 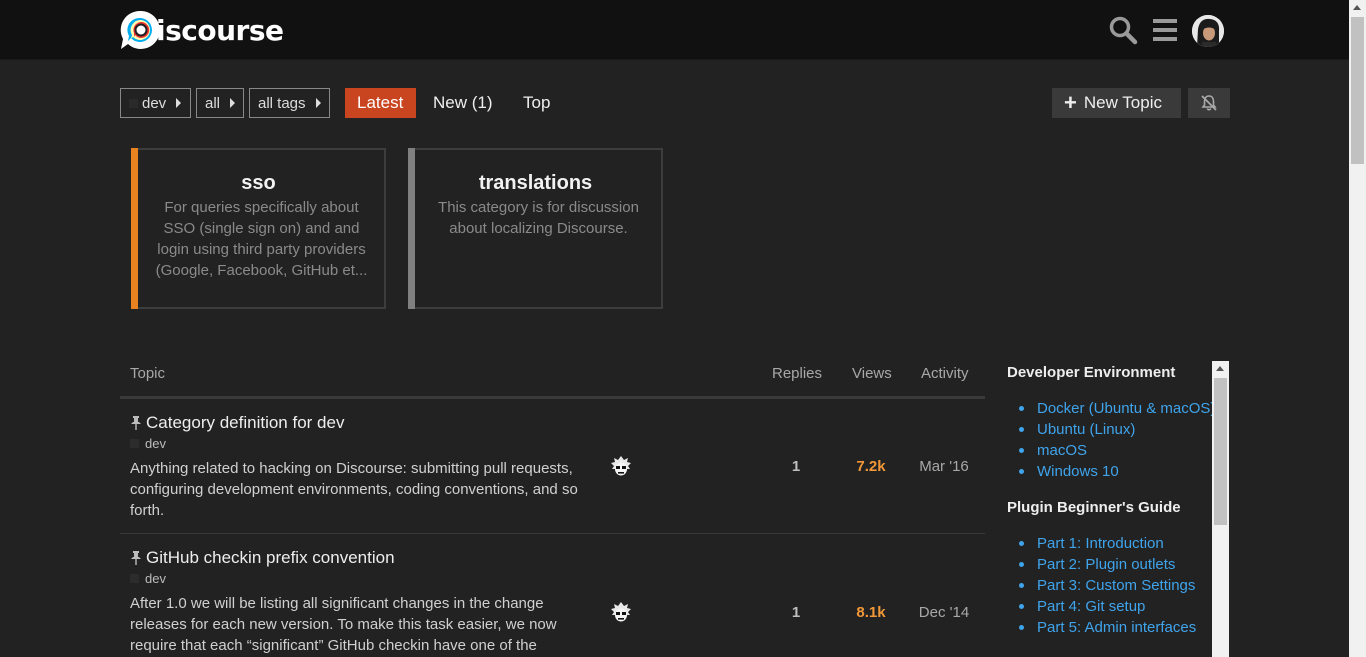 What do you see at coordinates (536, 103) in the screenshot?
I see `tab-top: Top` at bounding box center [536, 103].